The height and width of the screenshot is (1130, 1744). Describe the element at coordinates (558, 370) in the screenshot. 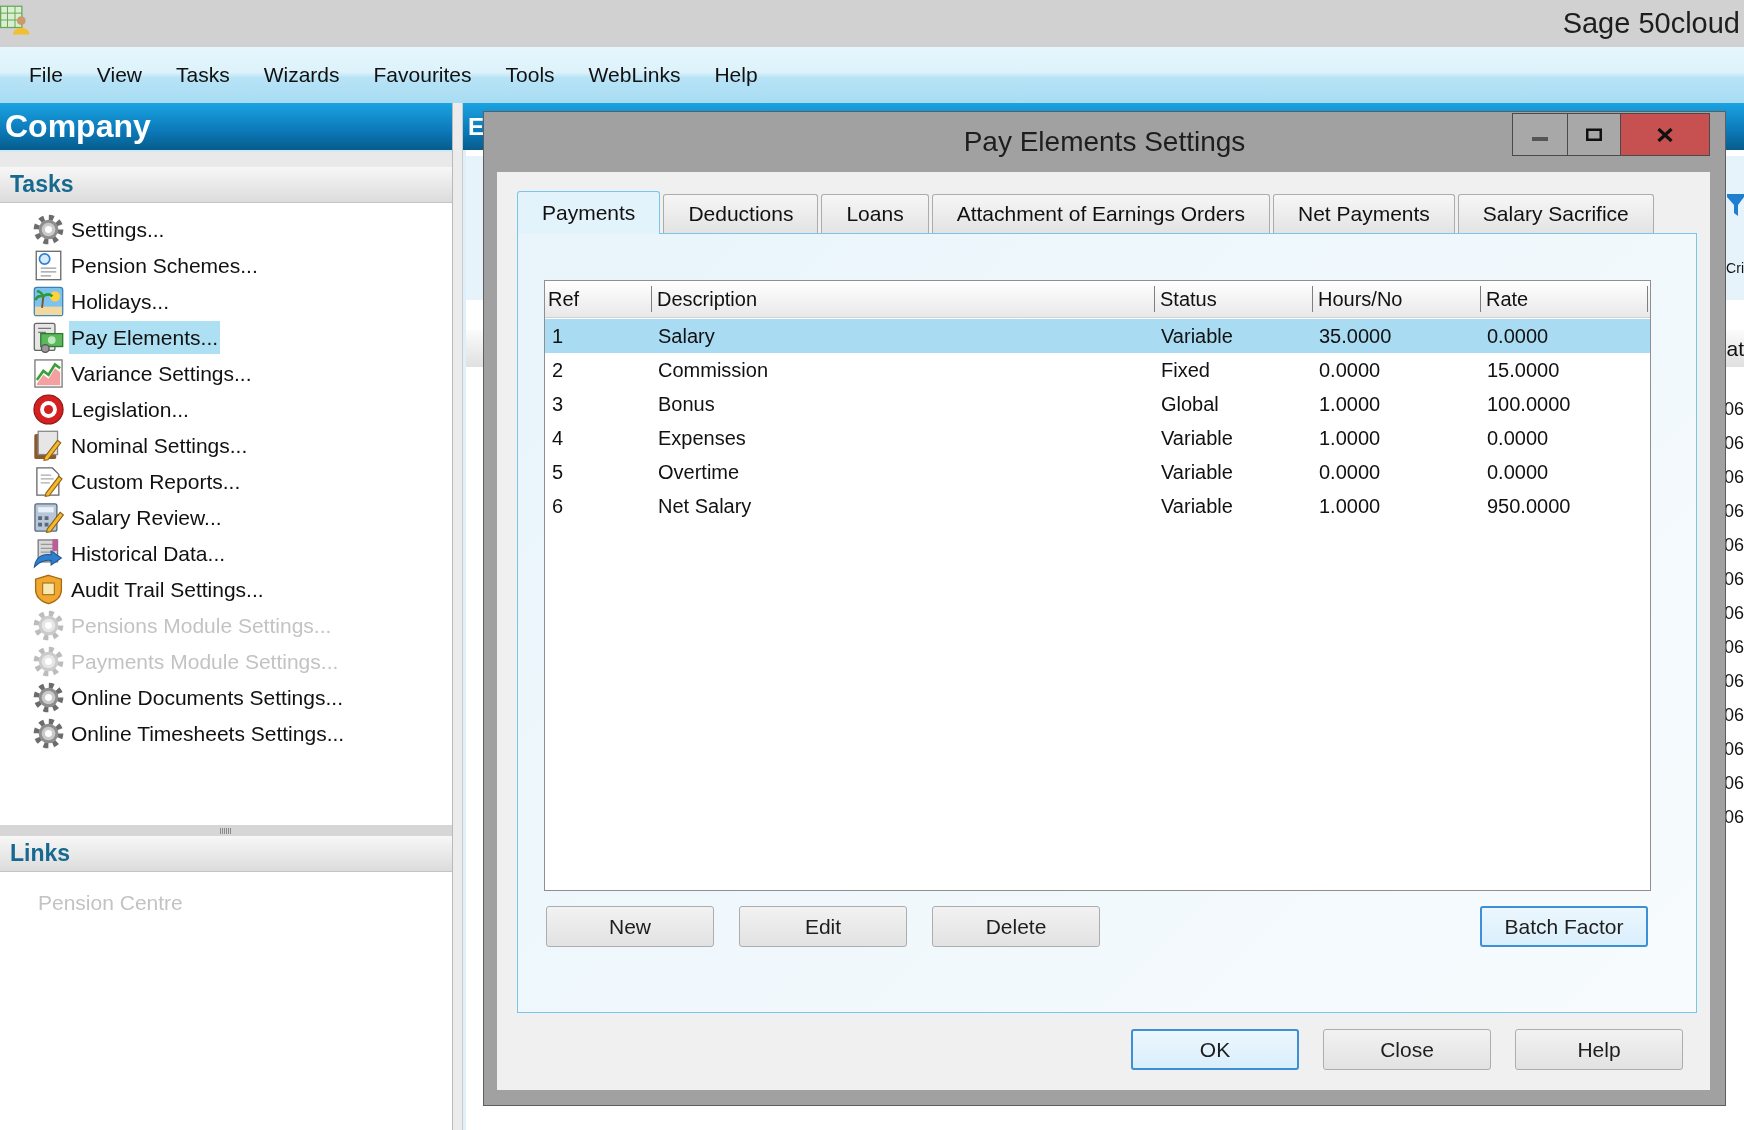

I see `table-cell-text: 2` at that location.